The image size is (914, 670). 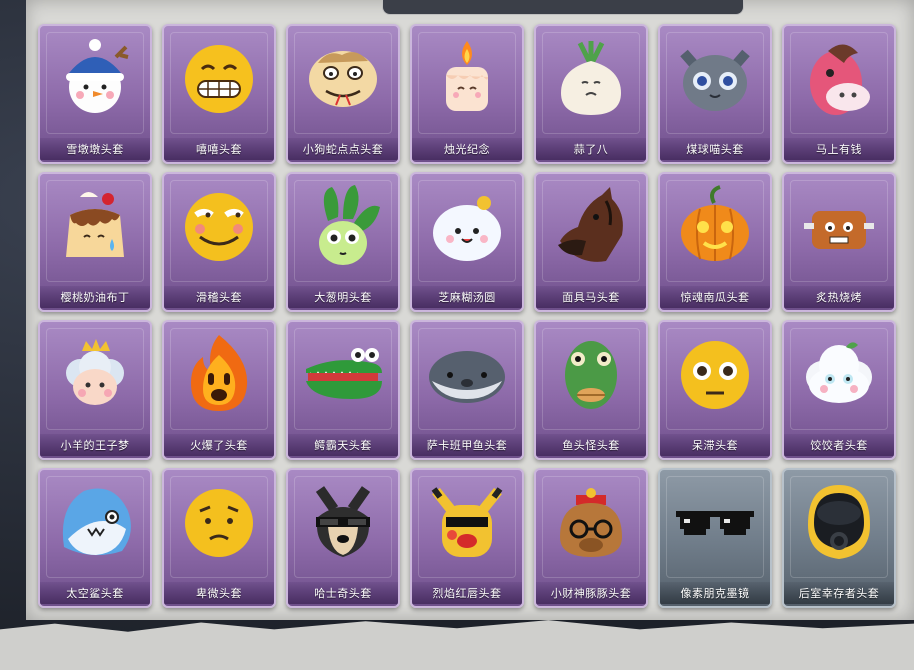 I want to click on item-label: 面具马头套, so click(x=591, y=297).